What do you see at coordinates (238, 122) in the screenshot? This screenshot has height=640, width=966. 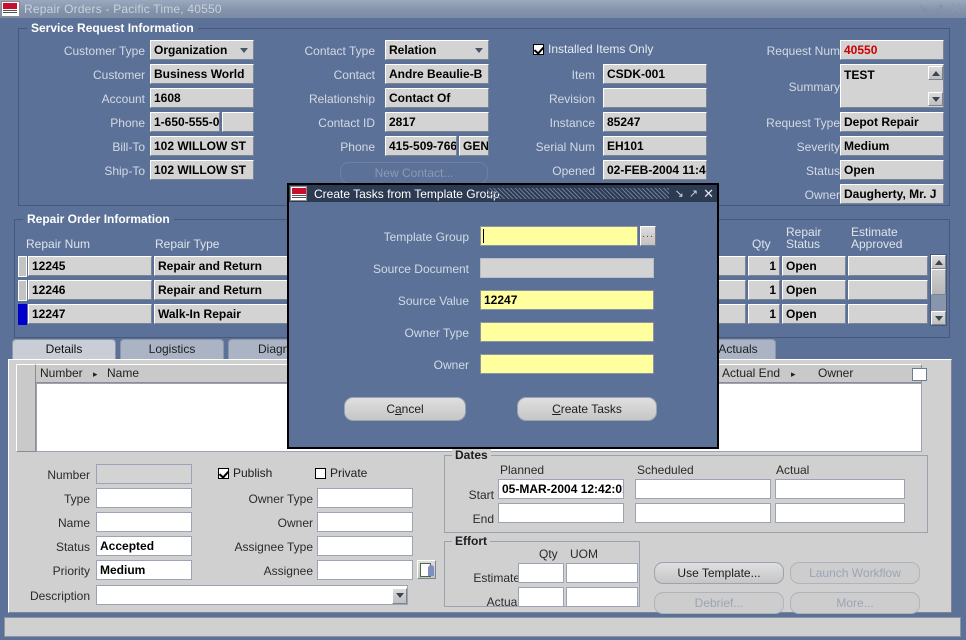 I see `phone-ext-field` at bounding box center [238, 122].